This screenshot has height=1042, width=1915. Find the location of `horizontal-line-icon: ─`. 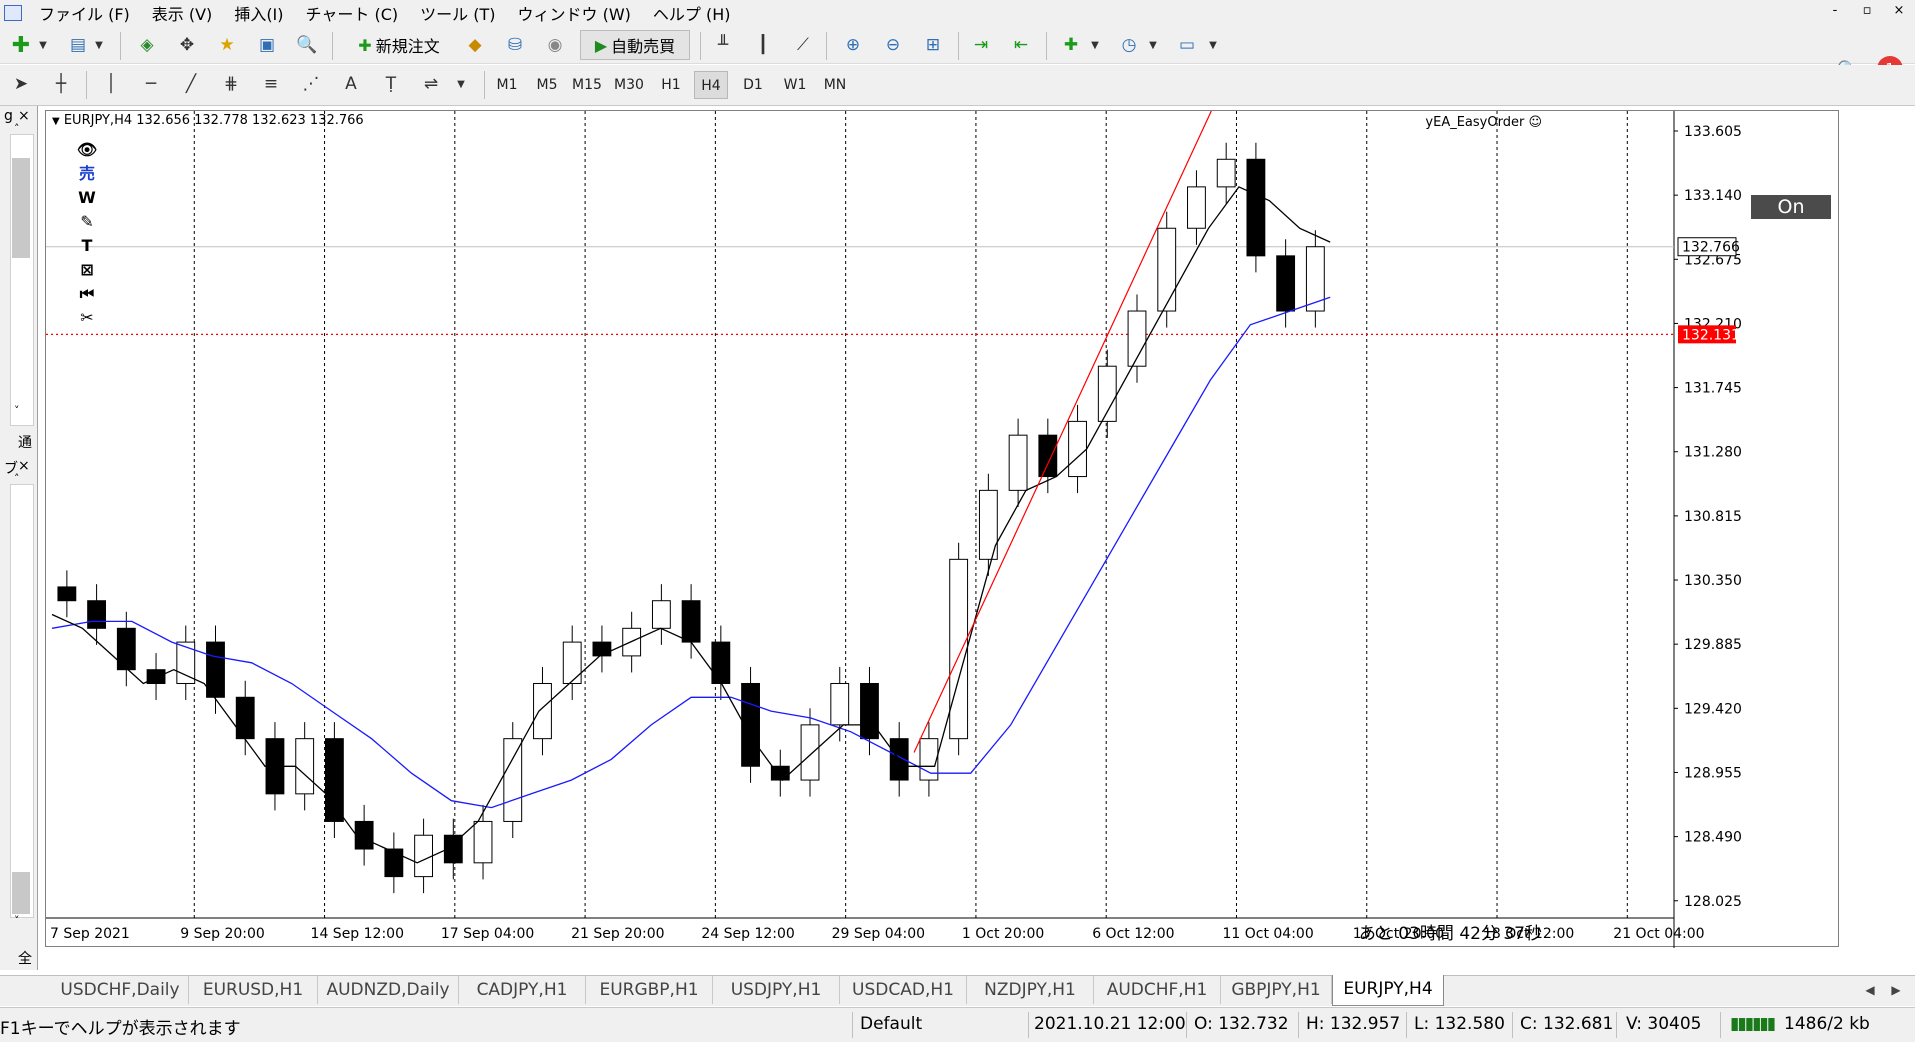

horizontal-line-icon: ─ is located at coordinates (151, 84).